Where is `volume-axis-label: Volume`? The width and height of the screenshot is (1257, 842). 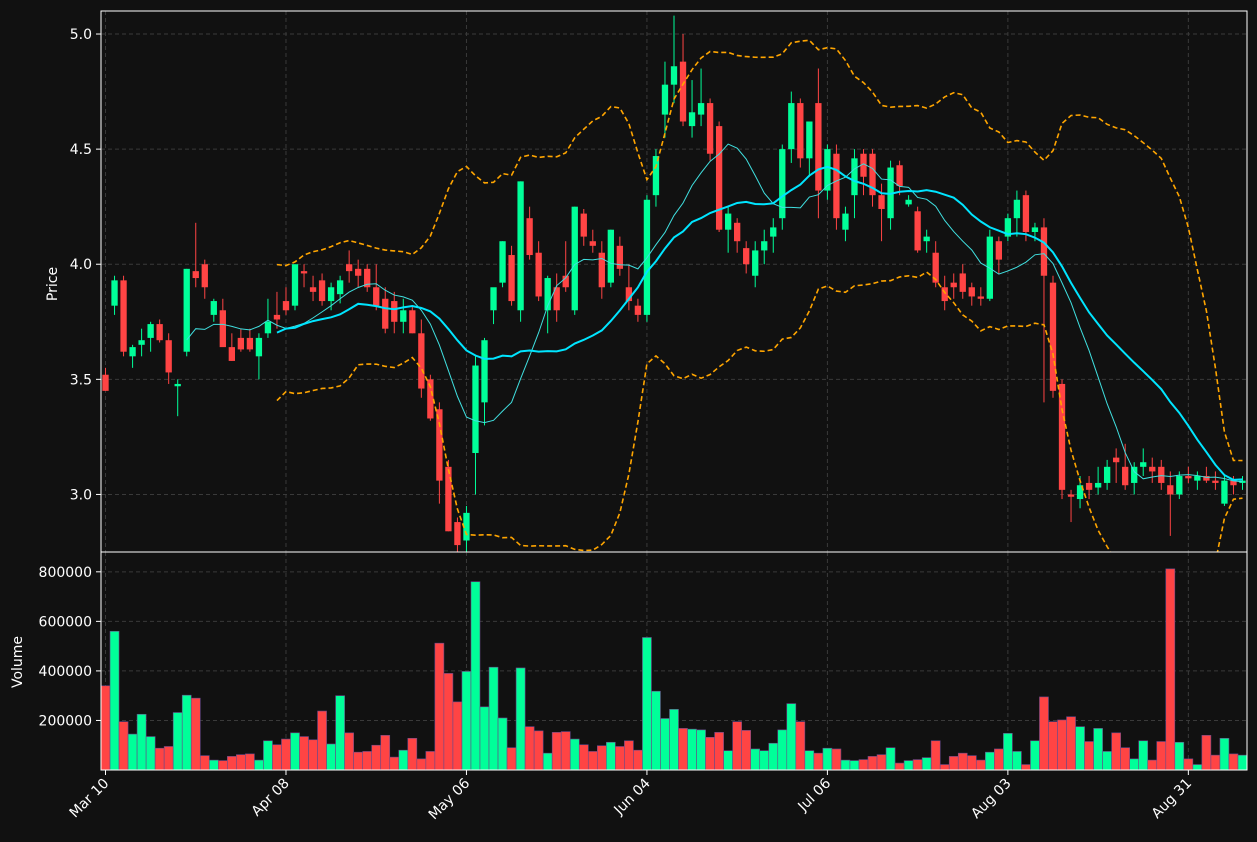
volume-axis-label: Volume is located at coordinates (18, 662).